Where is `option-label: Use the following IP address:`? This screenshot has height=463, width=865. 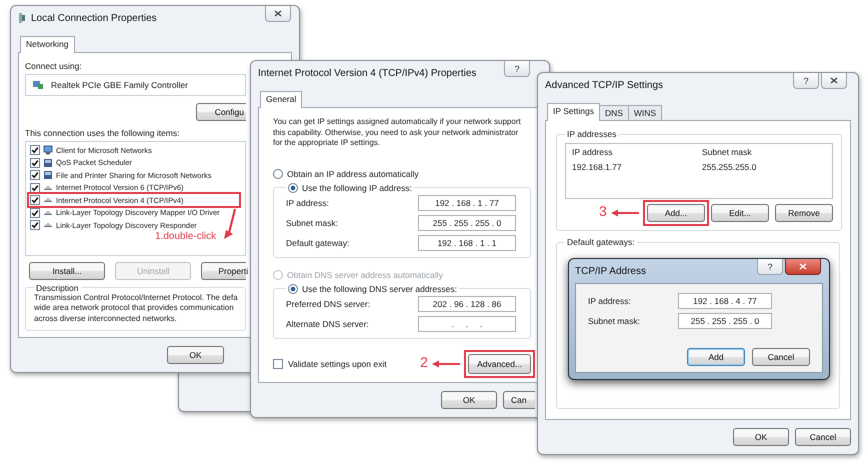 option-label: Use the following IP address: is located at coordinates (357, 187).